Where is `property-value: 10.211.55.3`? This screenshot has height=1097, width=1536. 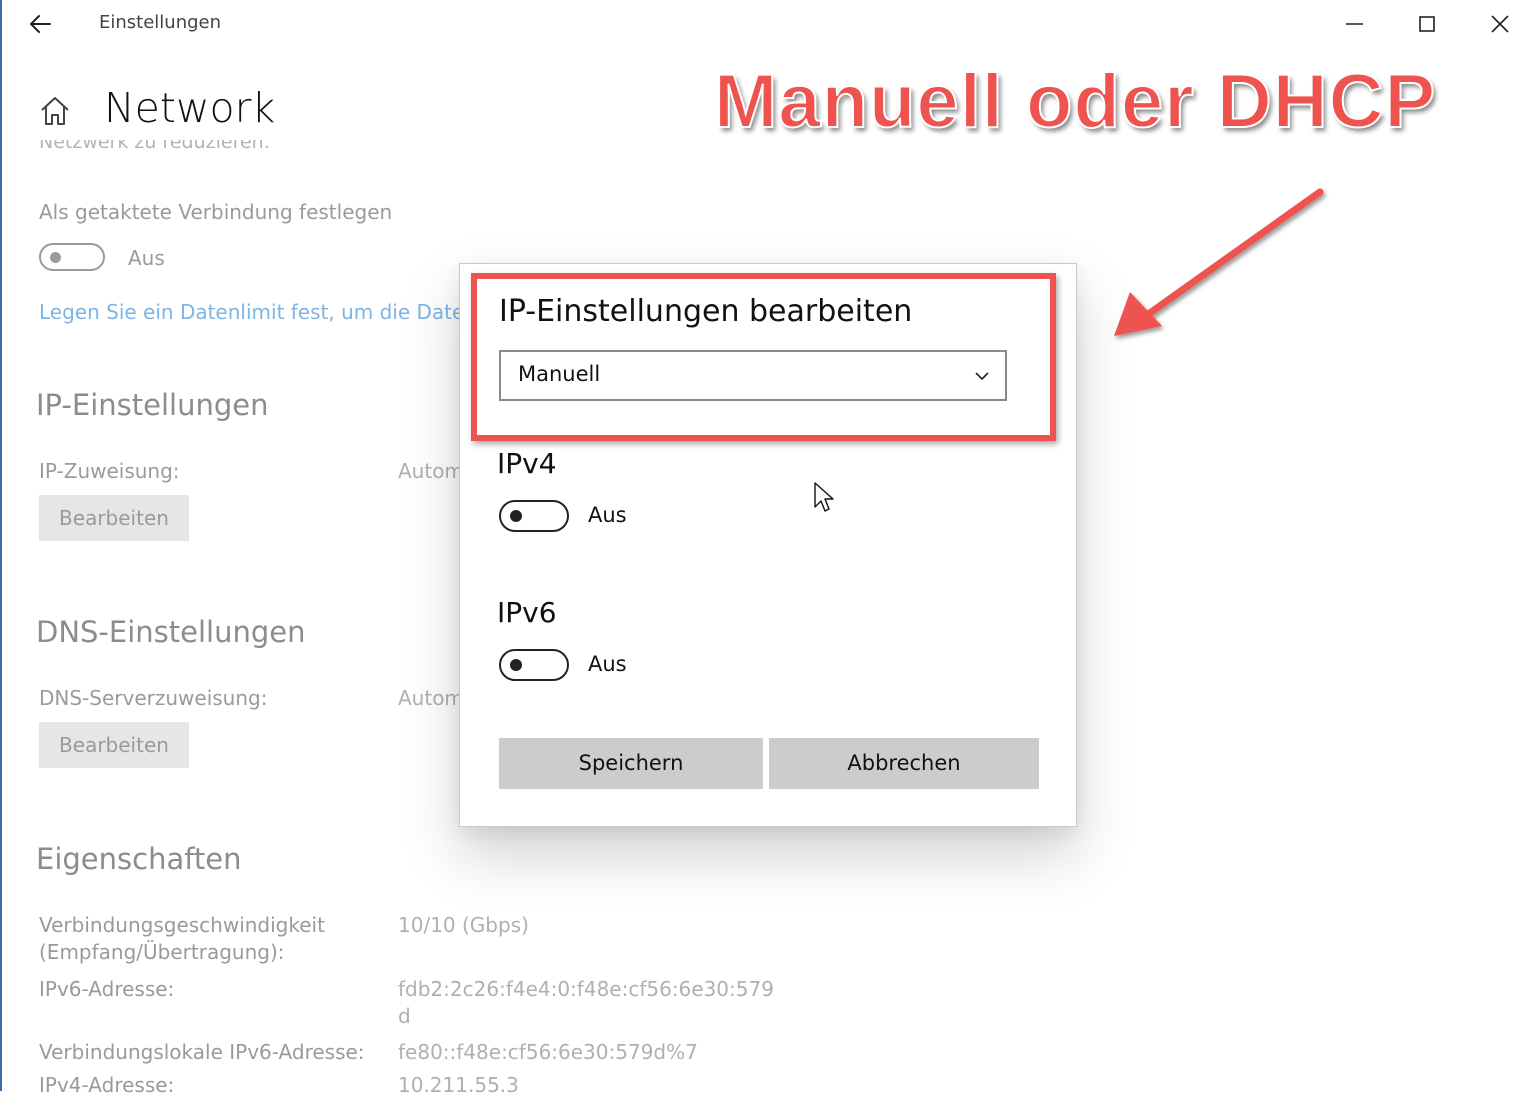 property-value: 10.211.55.3 is located at coordinates (458, 1085).